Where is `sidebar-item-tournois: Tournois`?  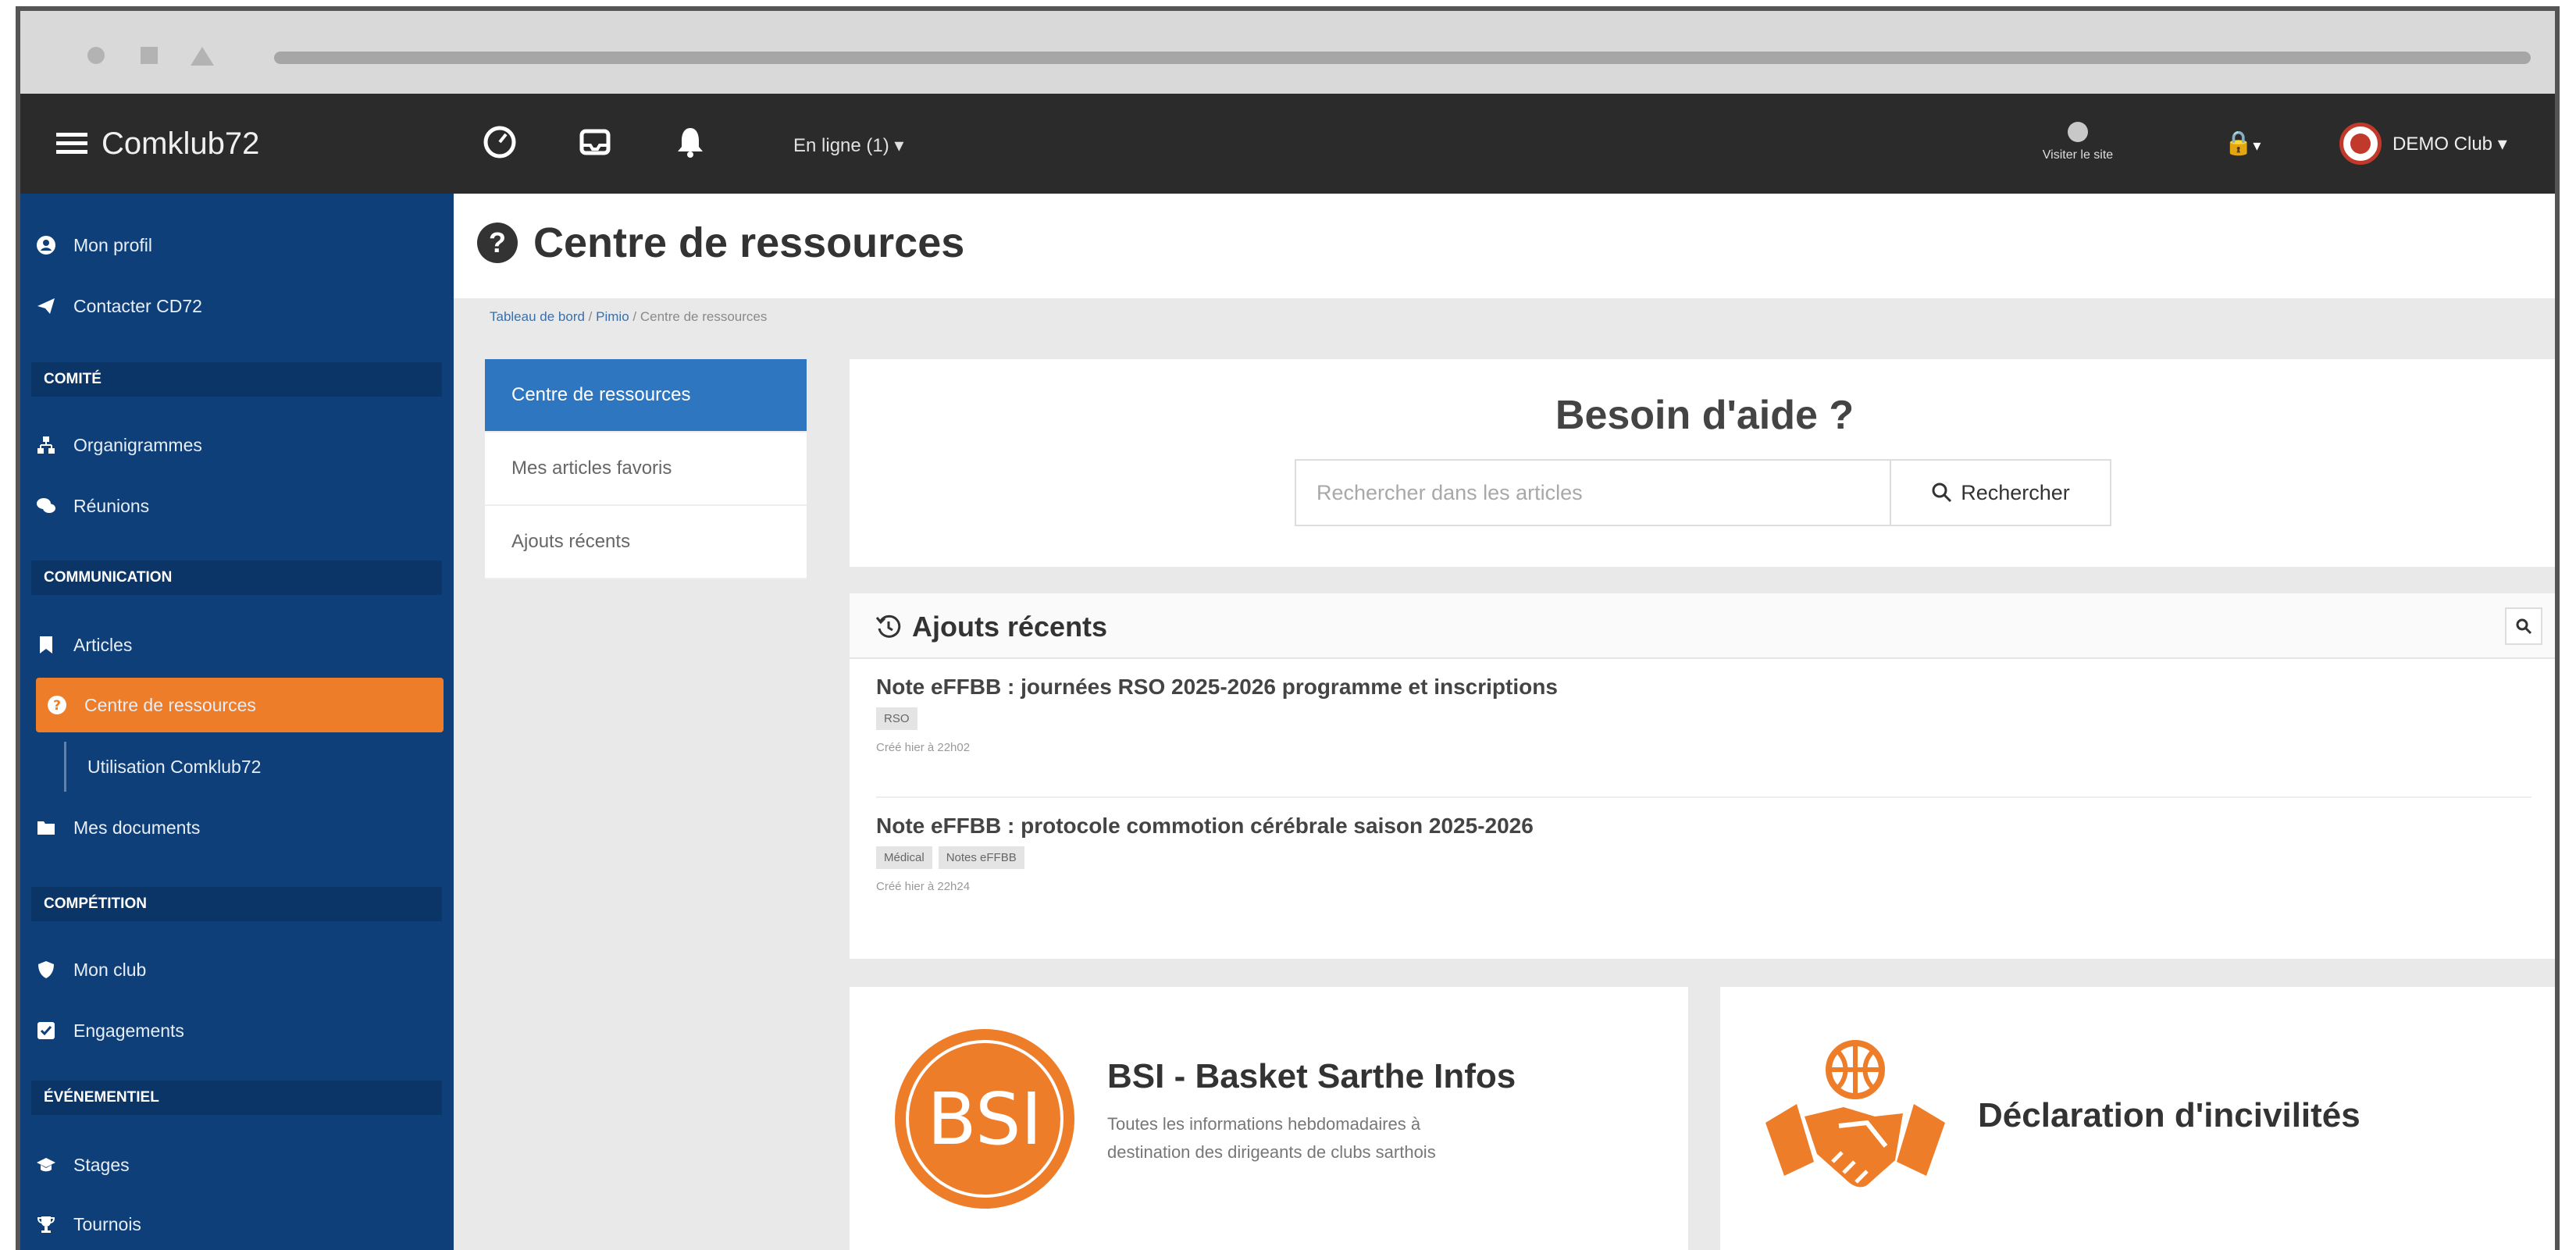
sidebar-item-tournois: Tournois is located at coordinates (239, 1224).